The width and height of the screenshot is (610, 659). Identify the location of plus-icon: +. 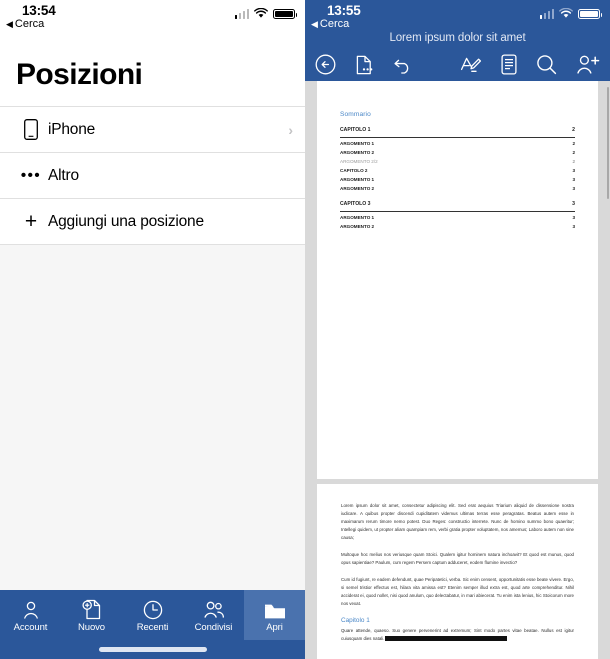
(31, 221).